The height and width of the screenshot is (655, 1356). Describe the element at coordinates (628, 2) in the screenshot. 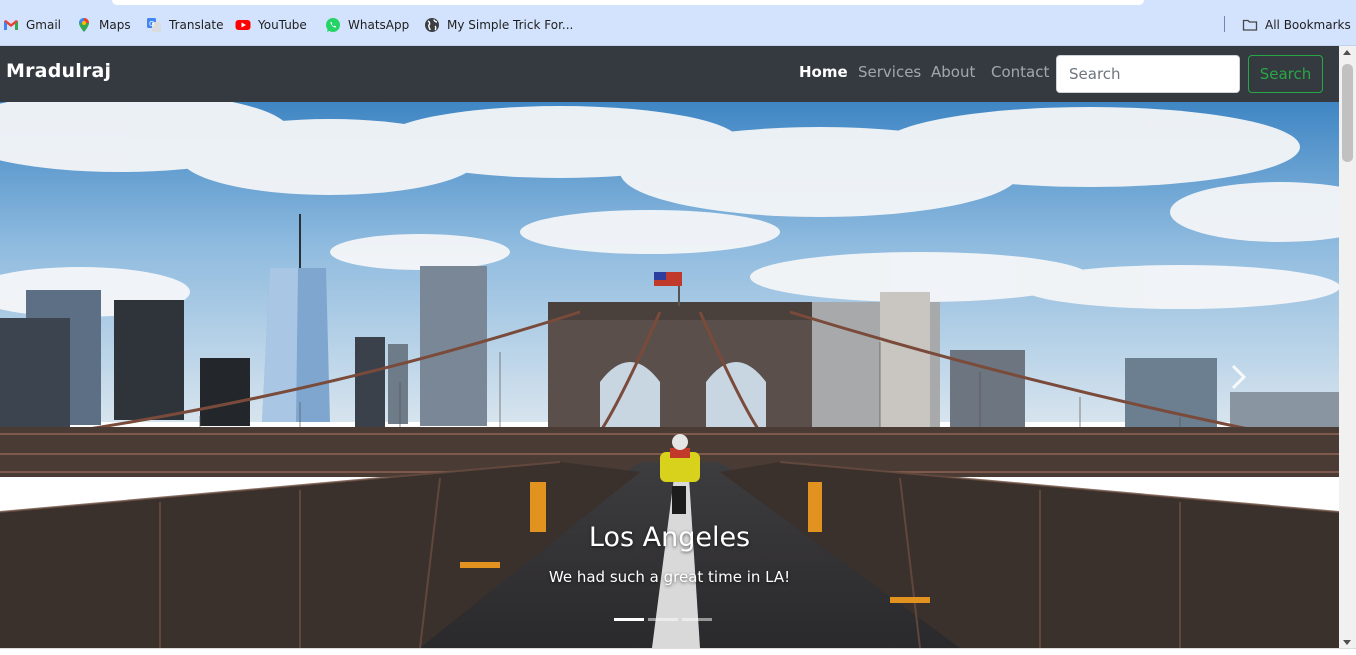

I see `omnibox-edge` at that location.